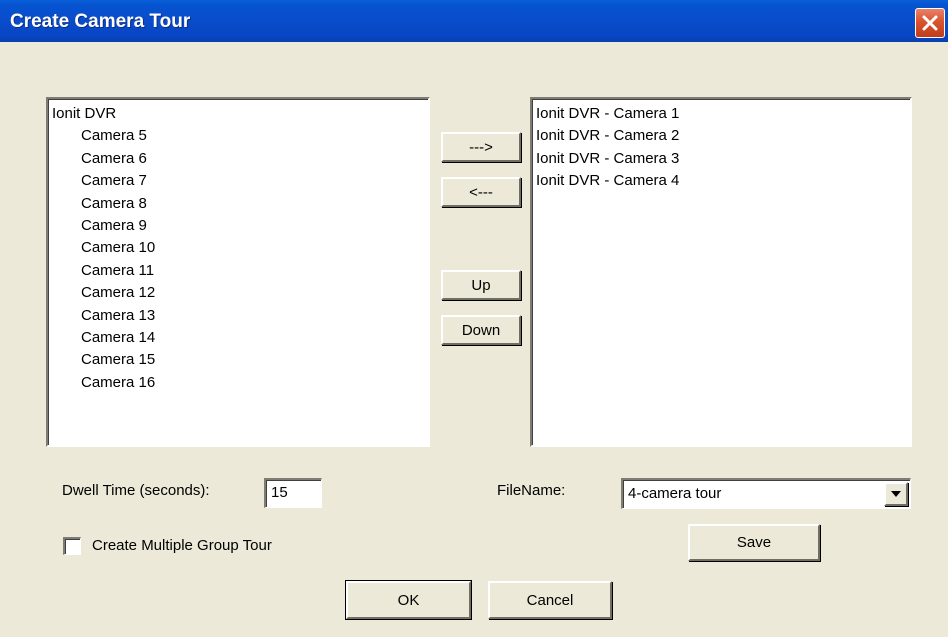  Describe the element at coordinates (240, 316) in the screenshot. I see `list-item: Camera 13` at that location.